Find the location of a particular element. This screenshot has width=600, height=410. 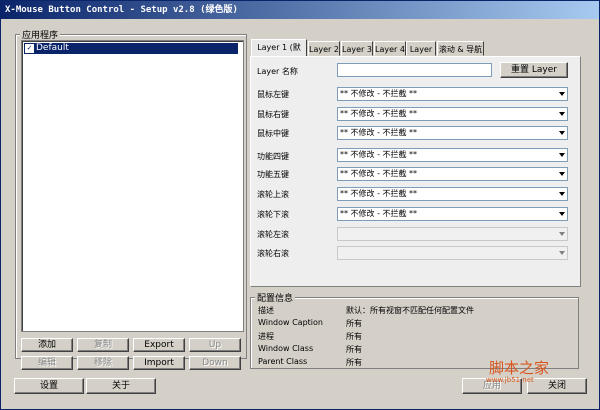

middle-button-select: ** 不修改 - 不拦截 ** is located at coordinates (452, 133).